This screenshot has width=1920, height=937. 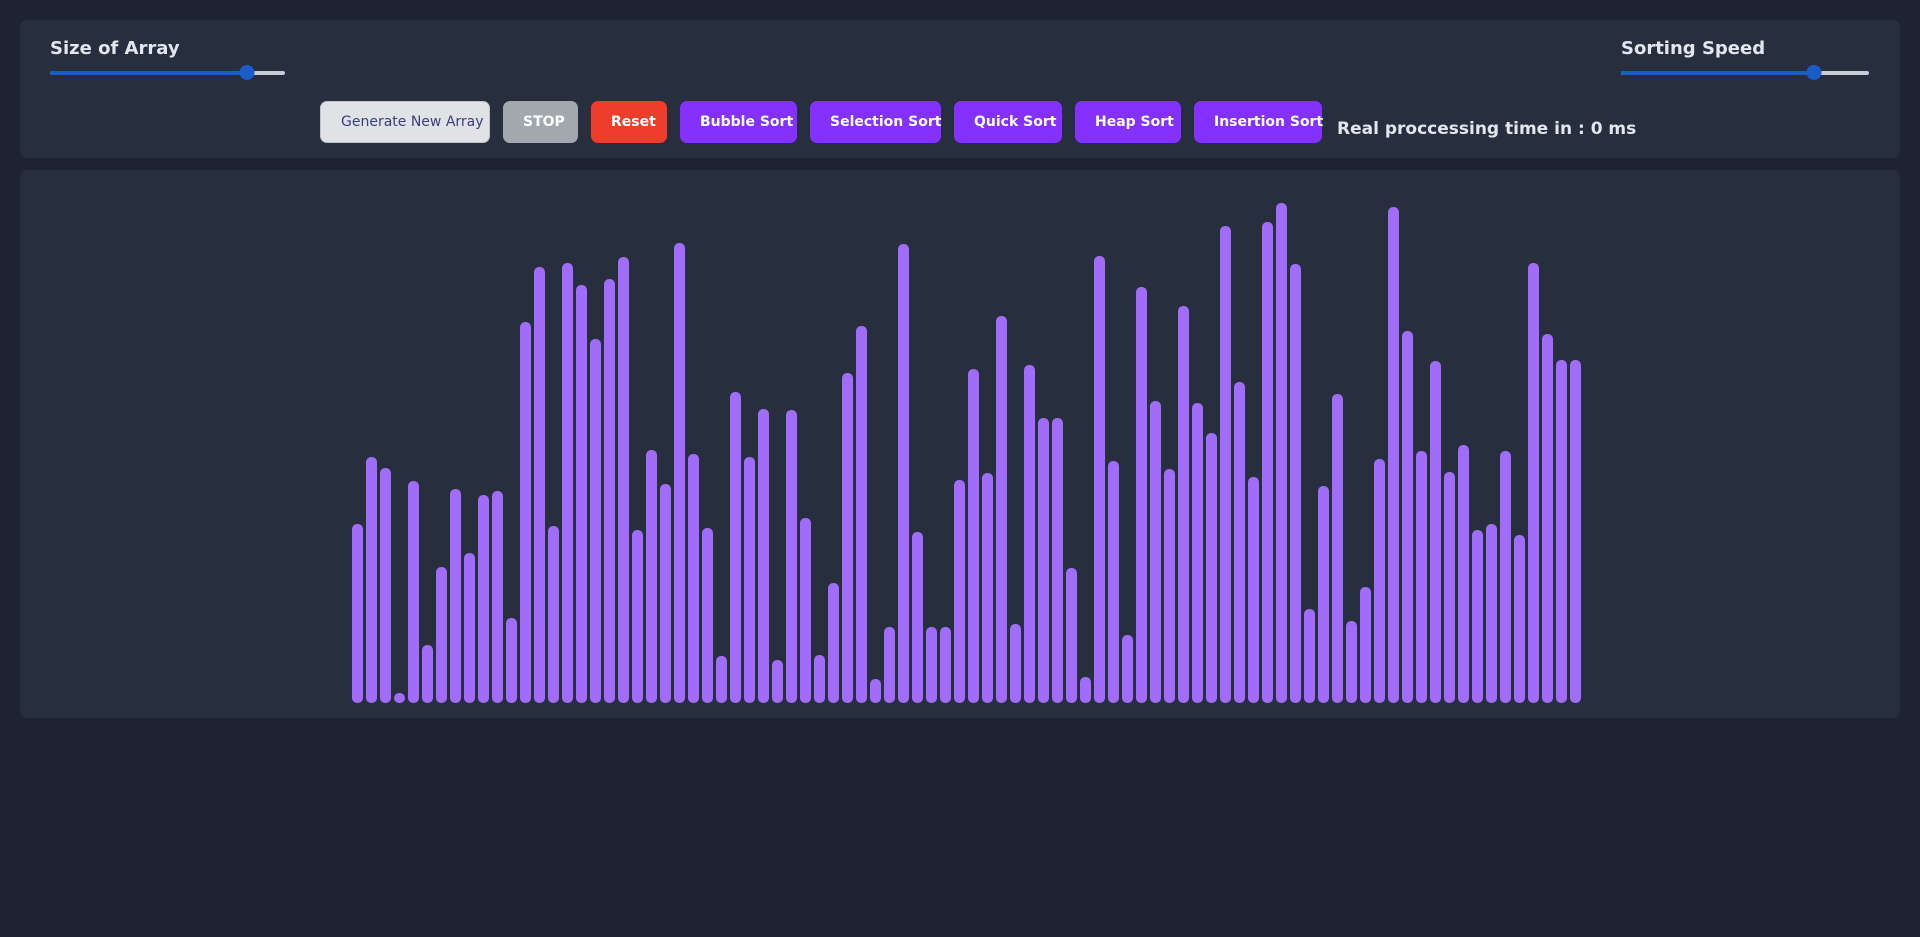 What do you see at coordinates (1693, 48) in the screenshot?
I see `sorting-speed-label: Sorting Speed` at bounding box center [1693, 48].